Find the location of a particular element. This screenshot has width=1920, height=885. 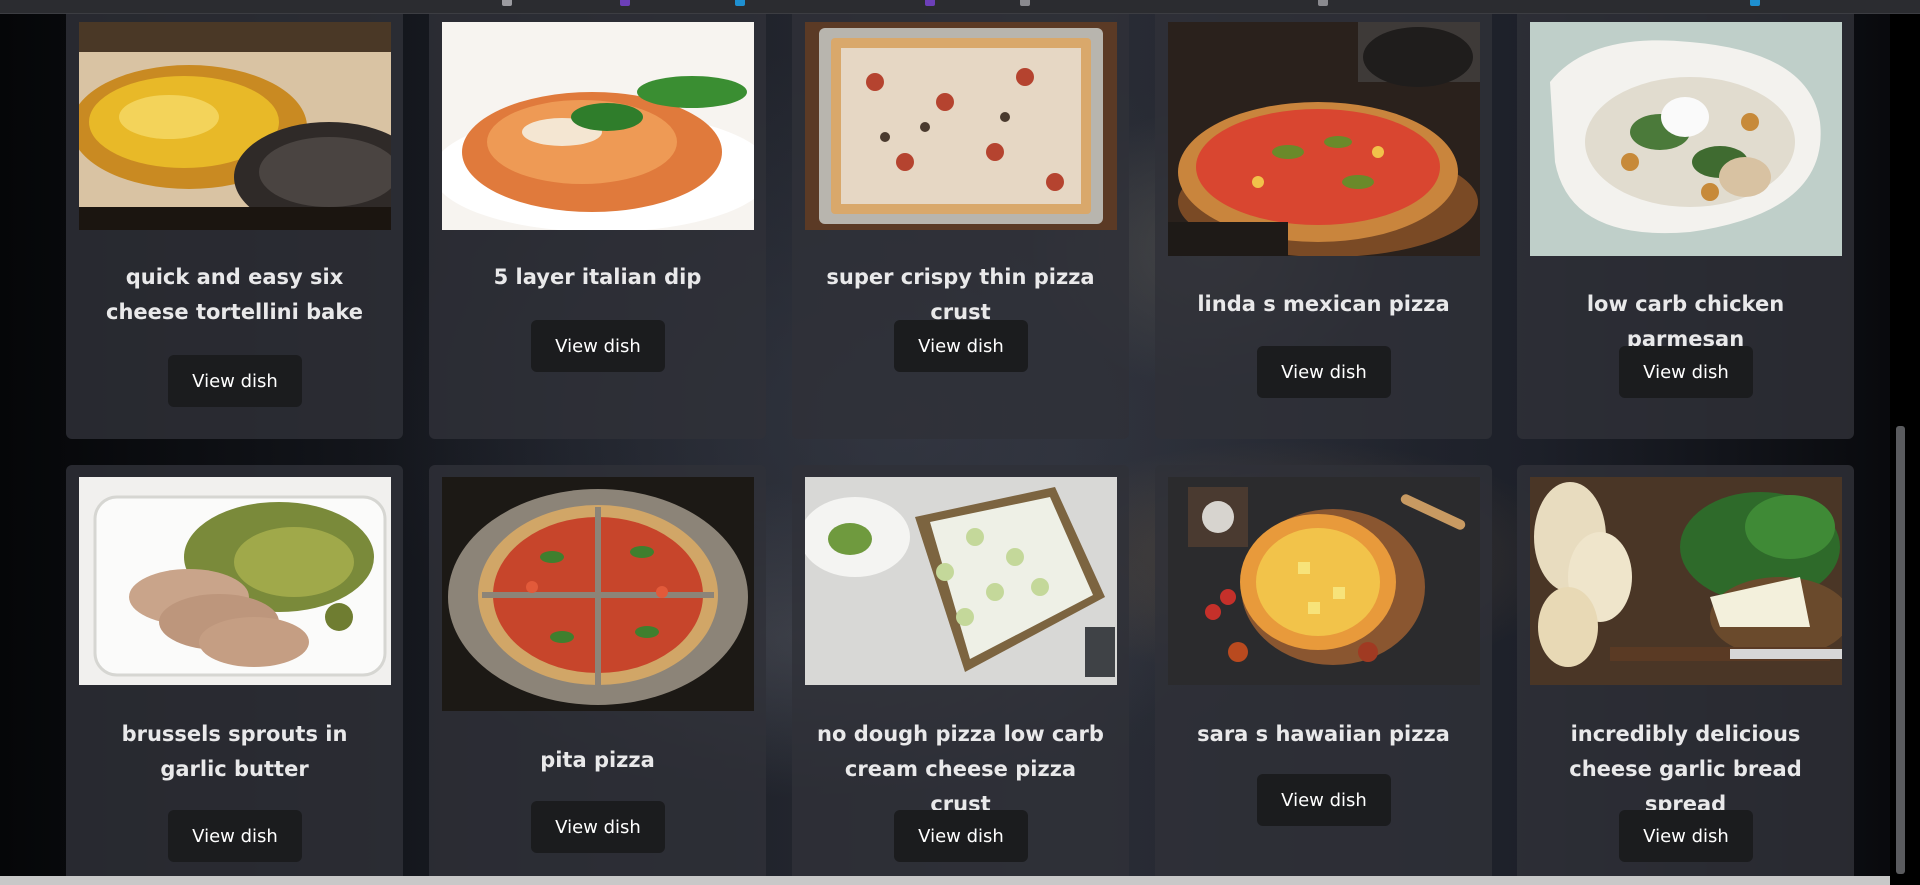

dish-photo-italian-dip is located at coordinates (598, 126).